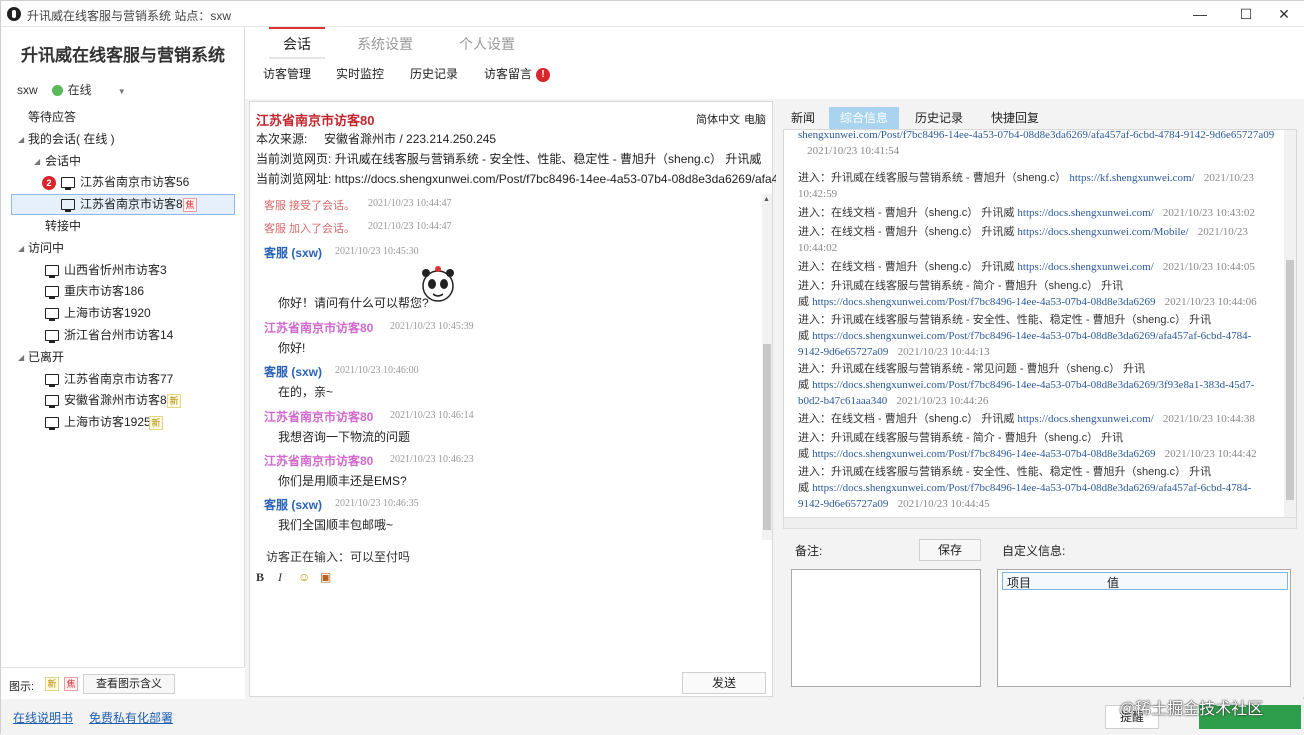 This screenshot has height=735, width=1304. Describe the element at coordinates (310, 206) in the screenshot. I see `system-message: 客服 接受了会话。` at that location.